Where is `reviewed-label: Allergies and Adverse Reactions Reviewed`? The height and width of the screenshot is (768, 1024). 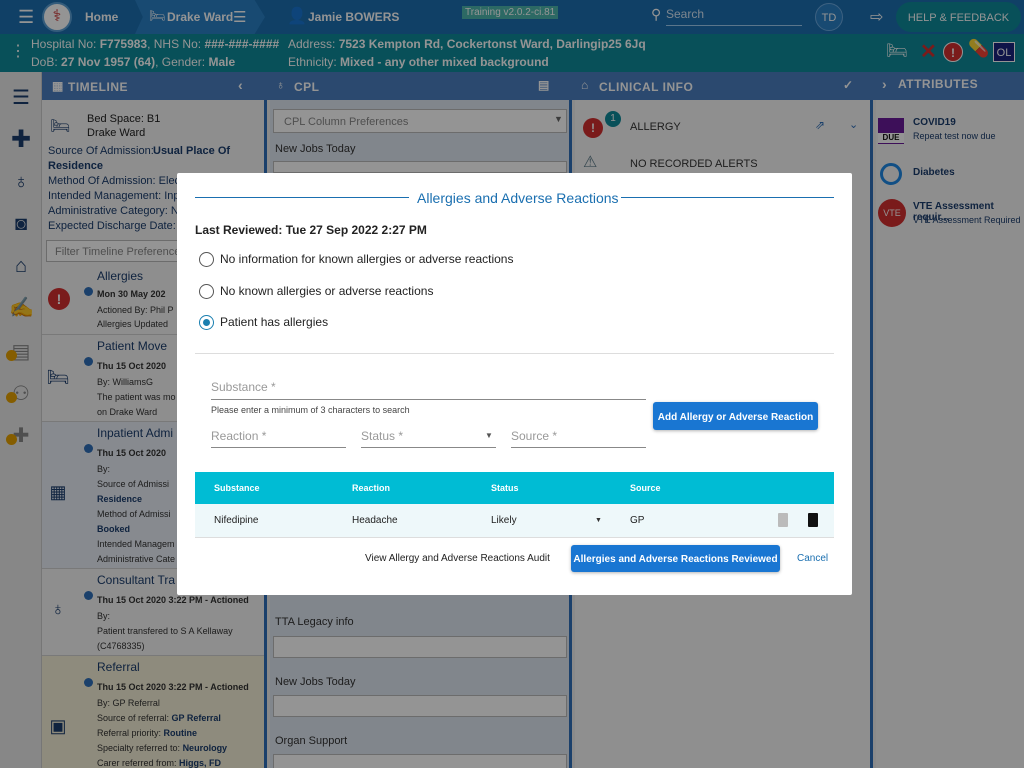
reviewed-label: Allergies and Adverse Reactions Reviewed is located at coordinates (675, 559).